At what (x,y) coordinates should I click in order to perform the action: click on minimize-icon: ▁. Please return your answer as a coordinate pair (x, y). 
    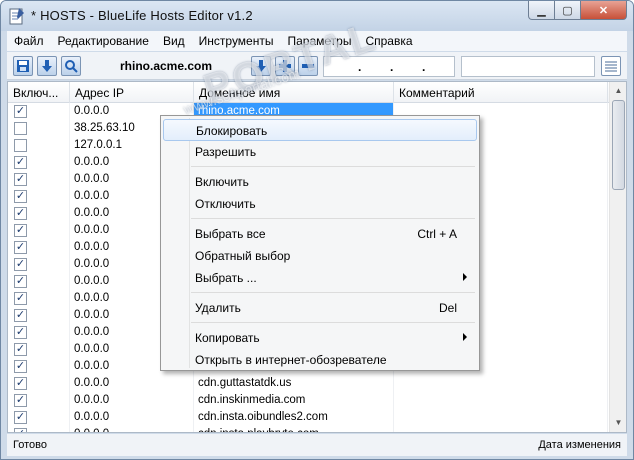
    Looking at the image, I should click on (541, 10).